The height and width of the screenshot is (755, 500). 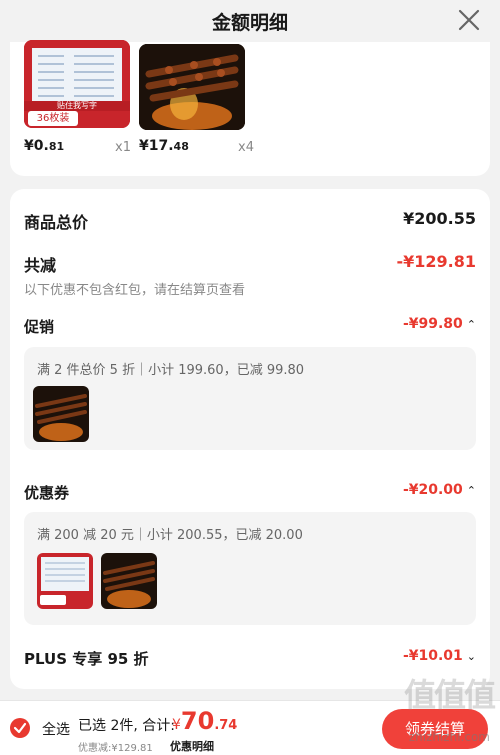 What do you see at coordinates (53, 118) in the screenshot?
I see `product-image-label: 36枚装` at bounding box center [53, 118].